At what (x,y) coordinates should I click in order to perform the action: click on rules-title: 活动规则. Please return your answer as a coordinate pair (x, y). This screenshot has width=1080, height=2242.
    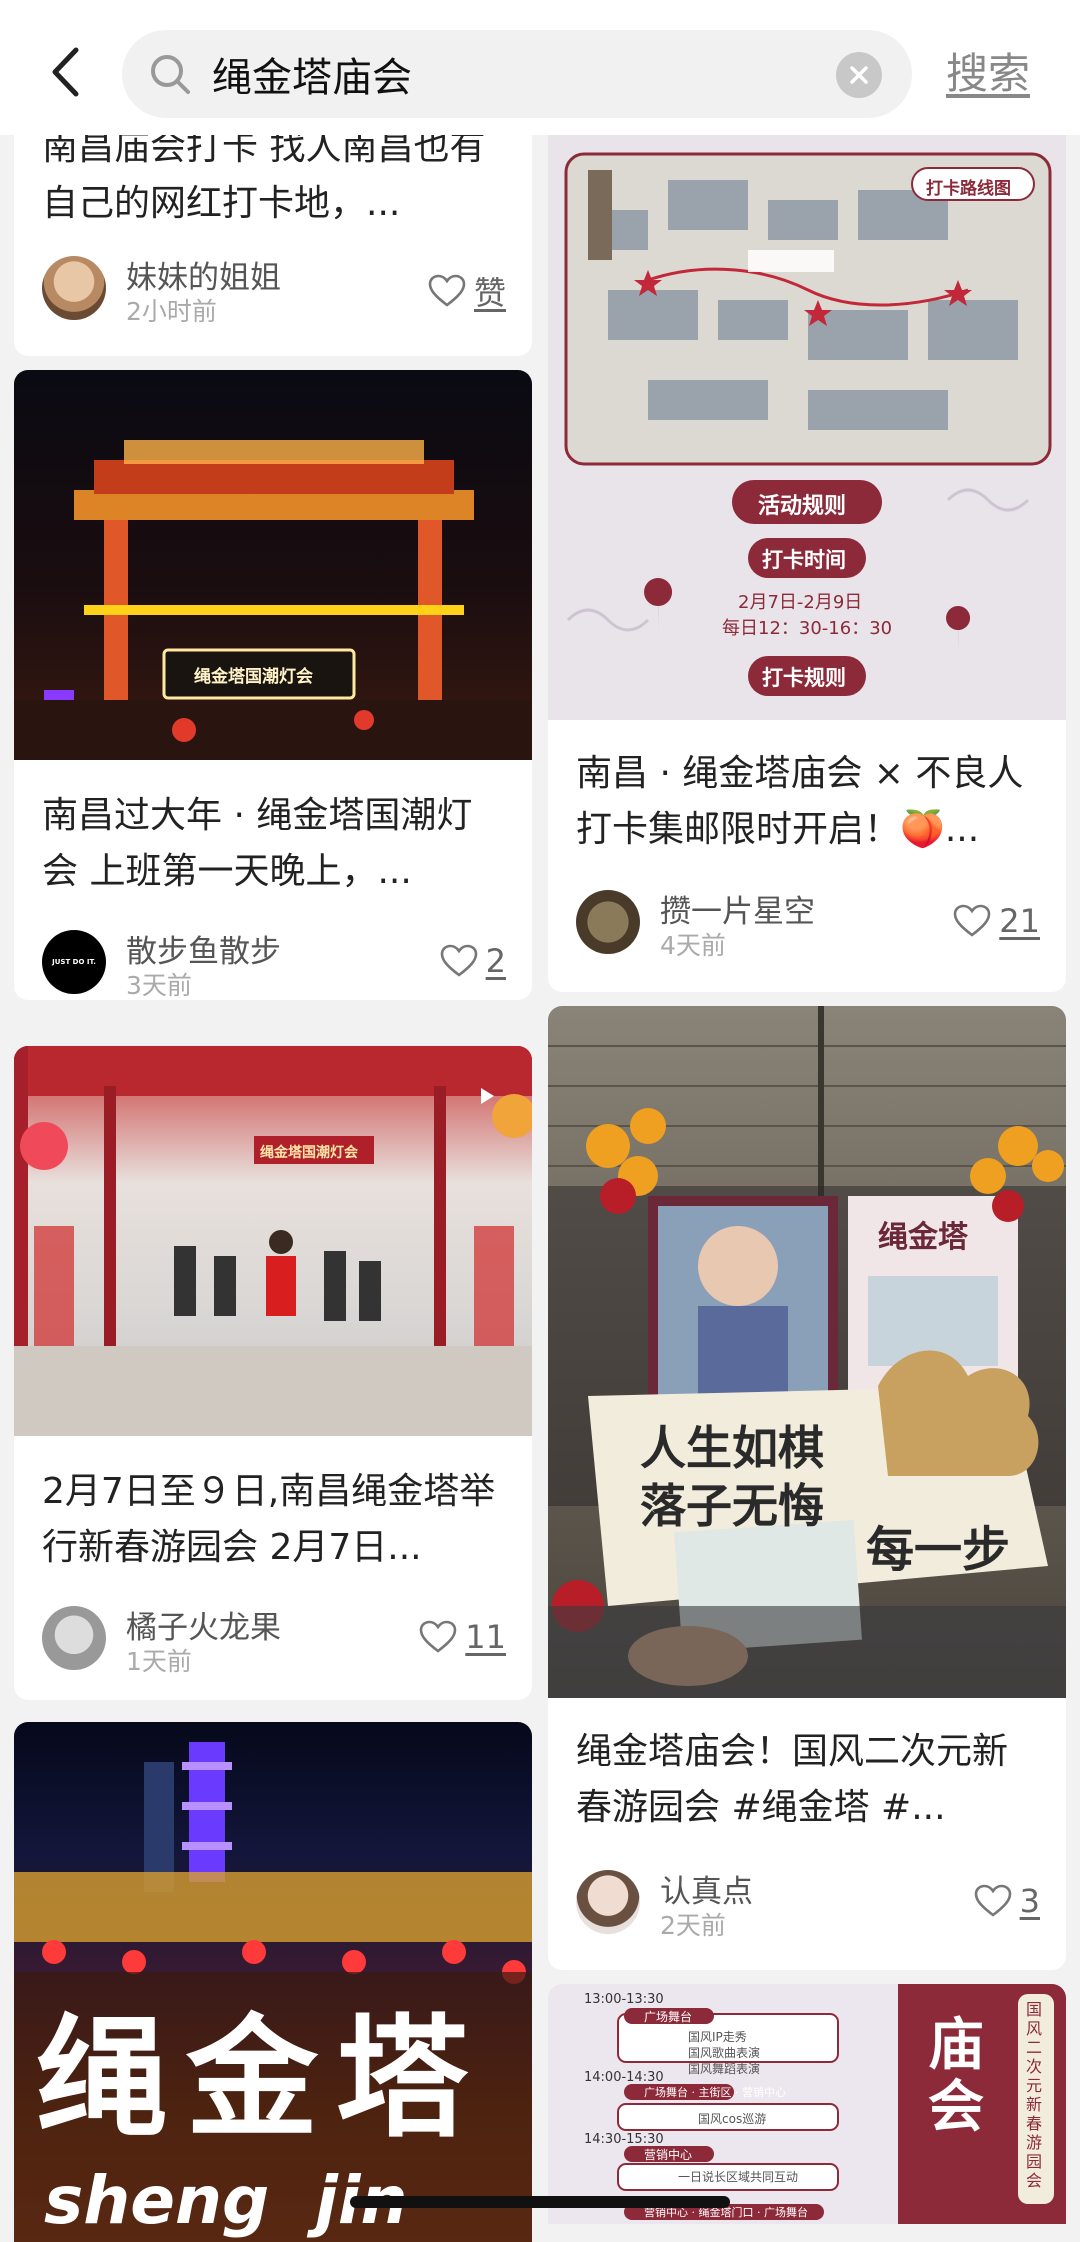
    Looking at the image, I should click on (802, 506).